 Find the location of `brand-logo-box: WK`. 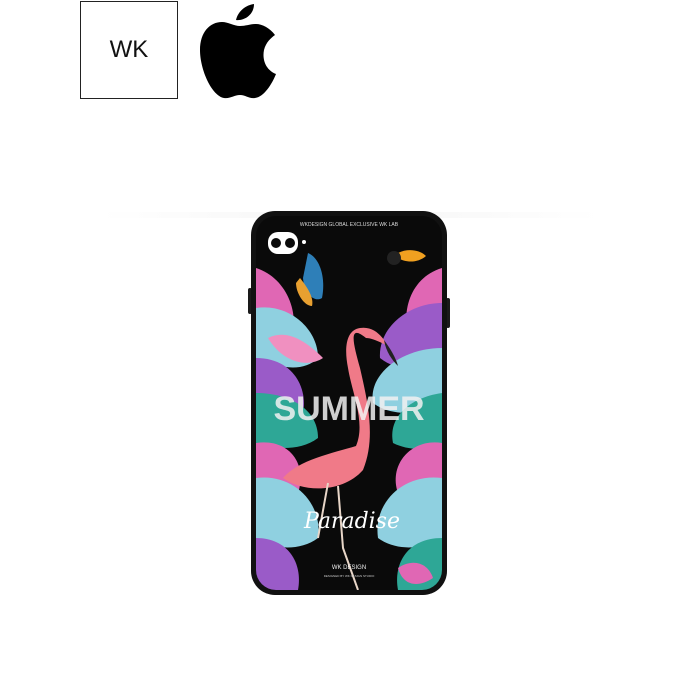

brand-logo-box: WK is located at coordinates (129, 50).